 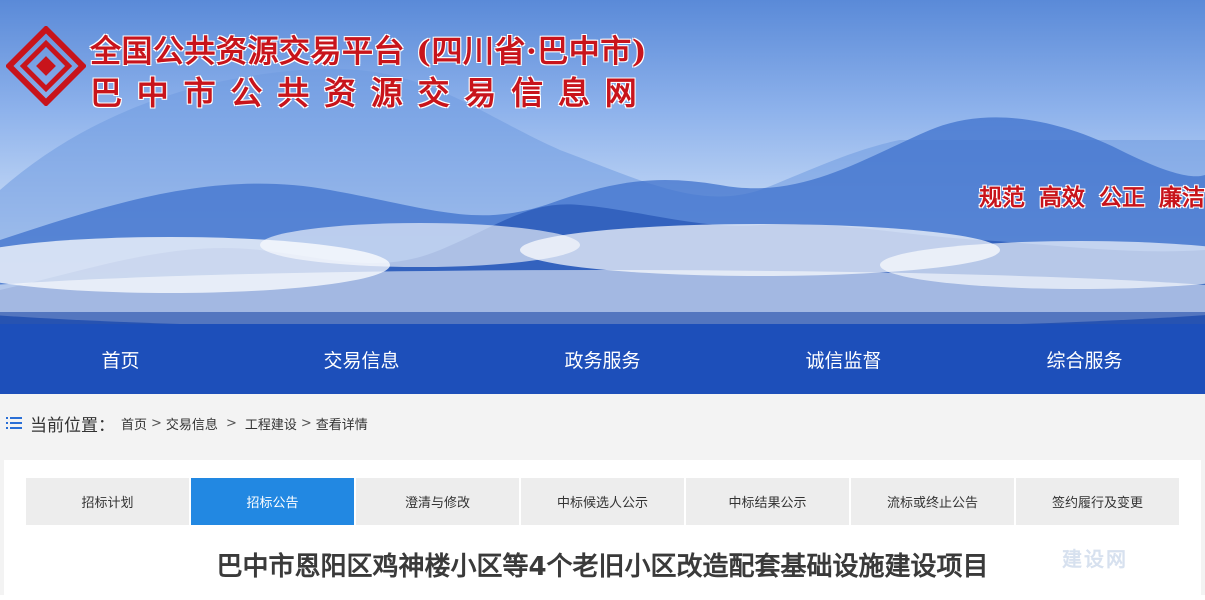 What do you see at coordinates (46, 66) in the screenshot?
I see `logo-icon` at bounding box center [46, 66].